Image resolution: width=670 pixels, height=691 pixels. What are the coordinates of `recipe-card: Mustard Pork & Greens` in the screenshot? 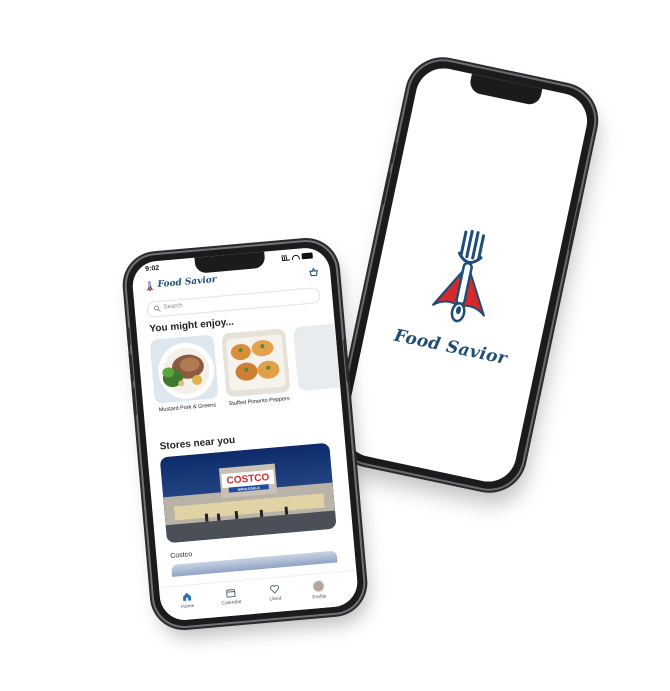 It's located at (185, 382).